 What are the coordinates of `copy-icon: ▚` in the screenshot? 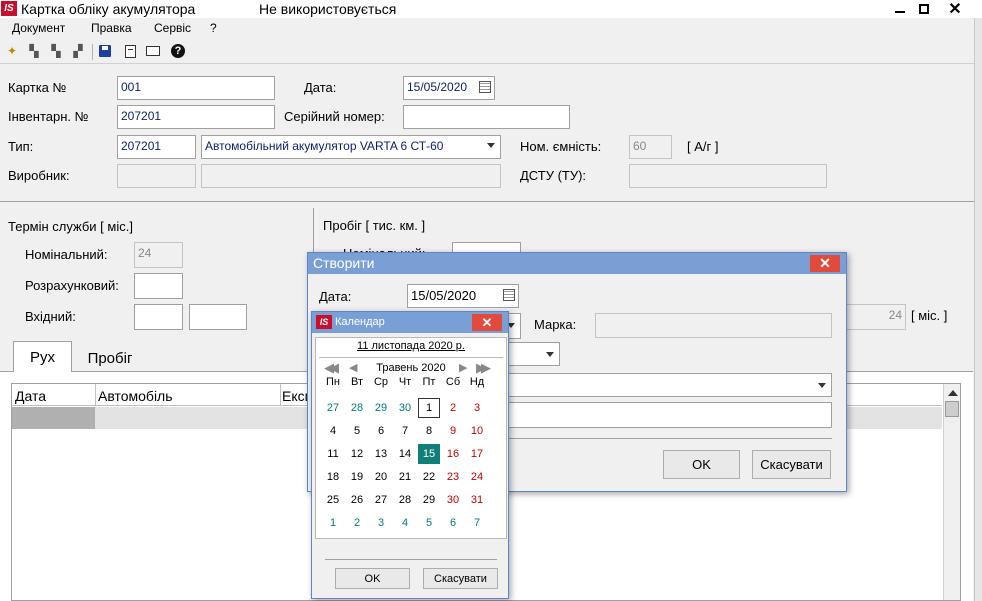 It's located at (34, 51).